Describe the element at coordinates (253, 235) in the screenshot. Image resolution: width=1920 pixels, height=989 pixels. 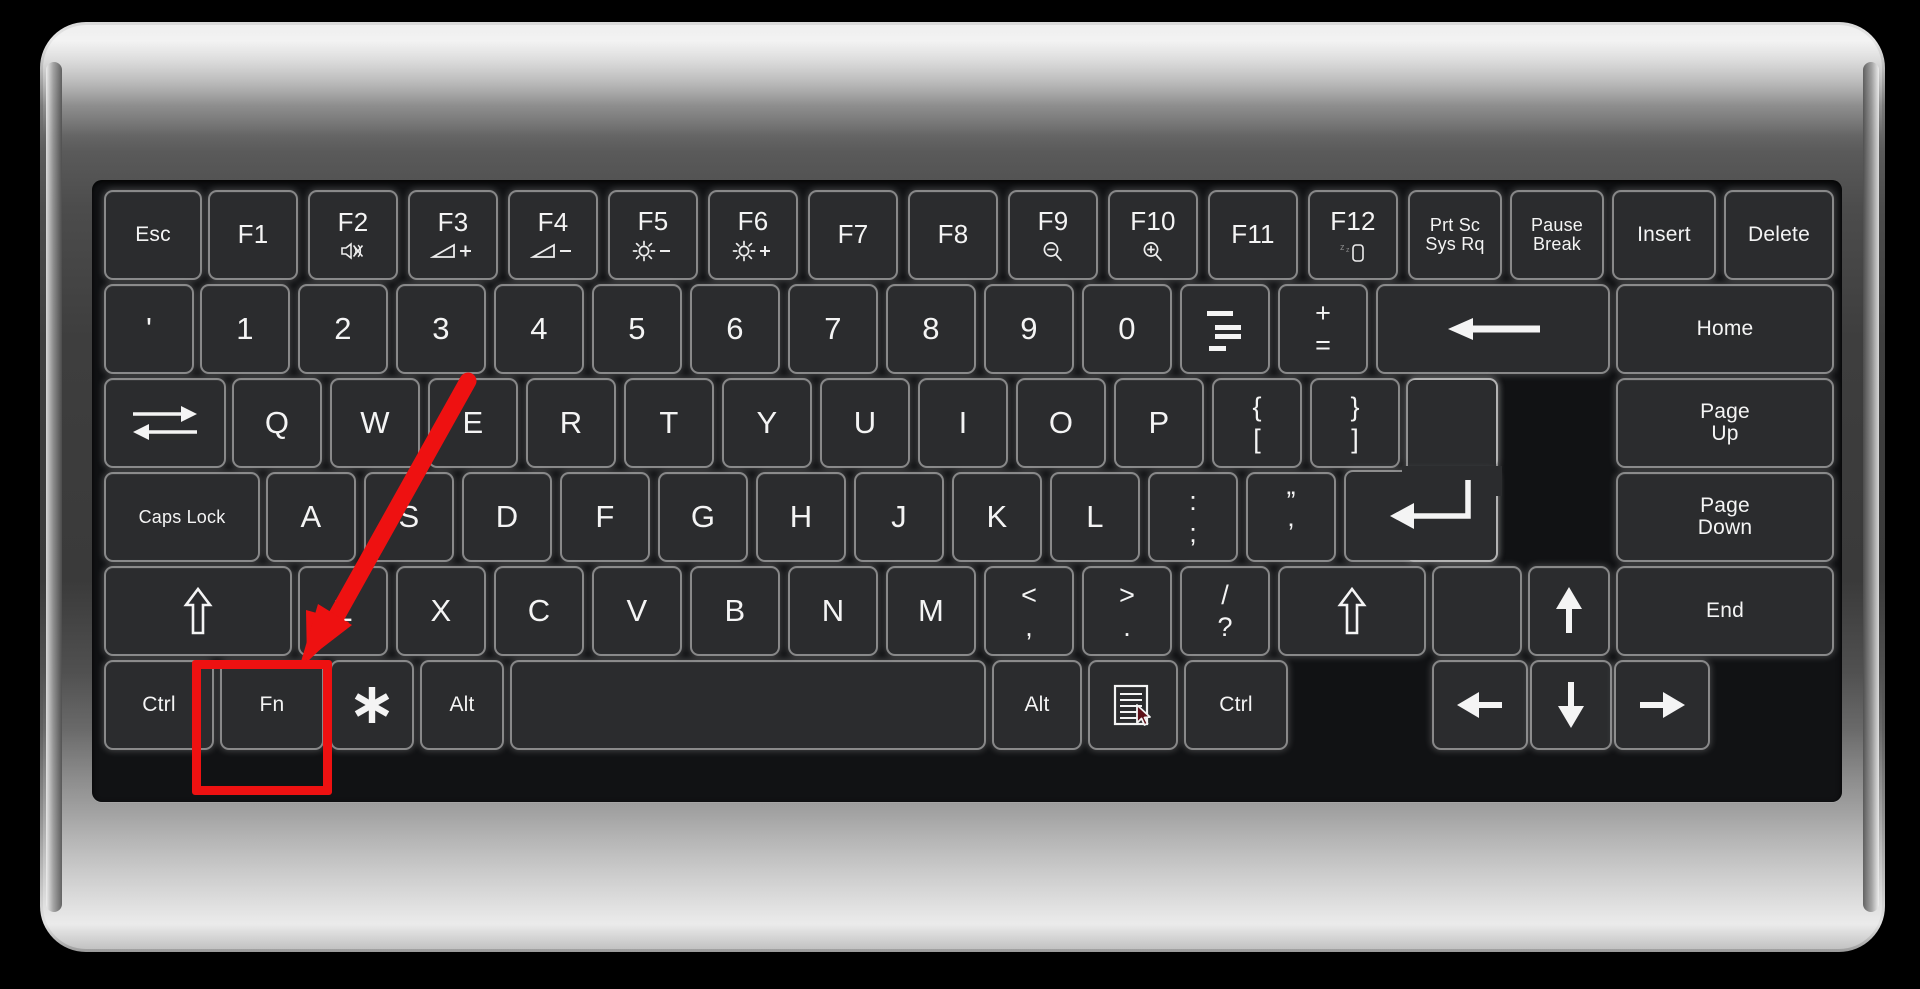
I see `key-f1: F1` at that location.